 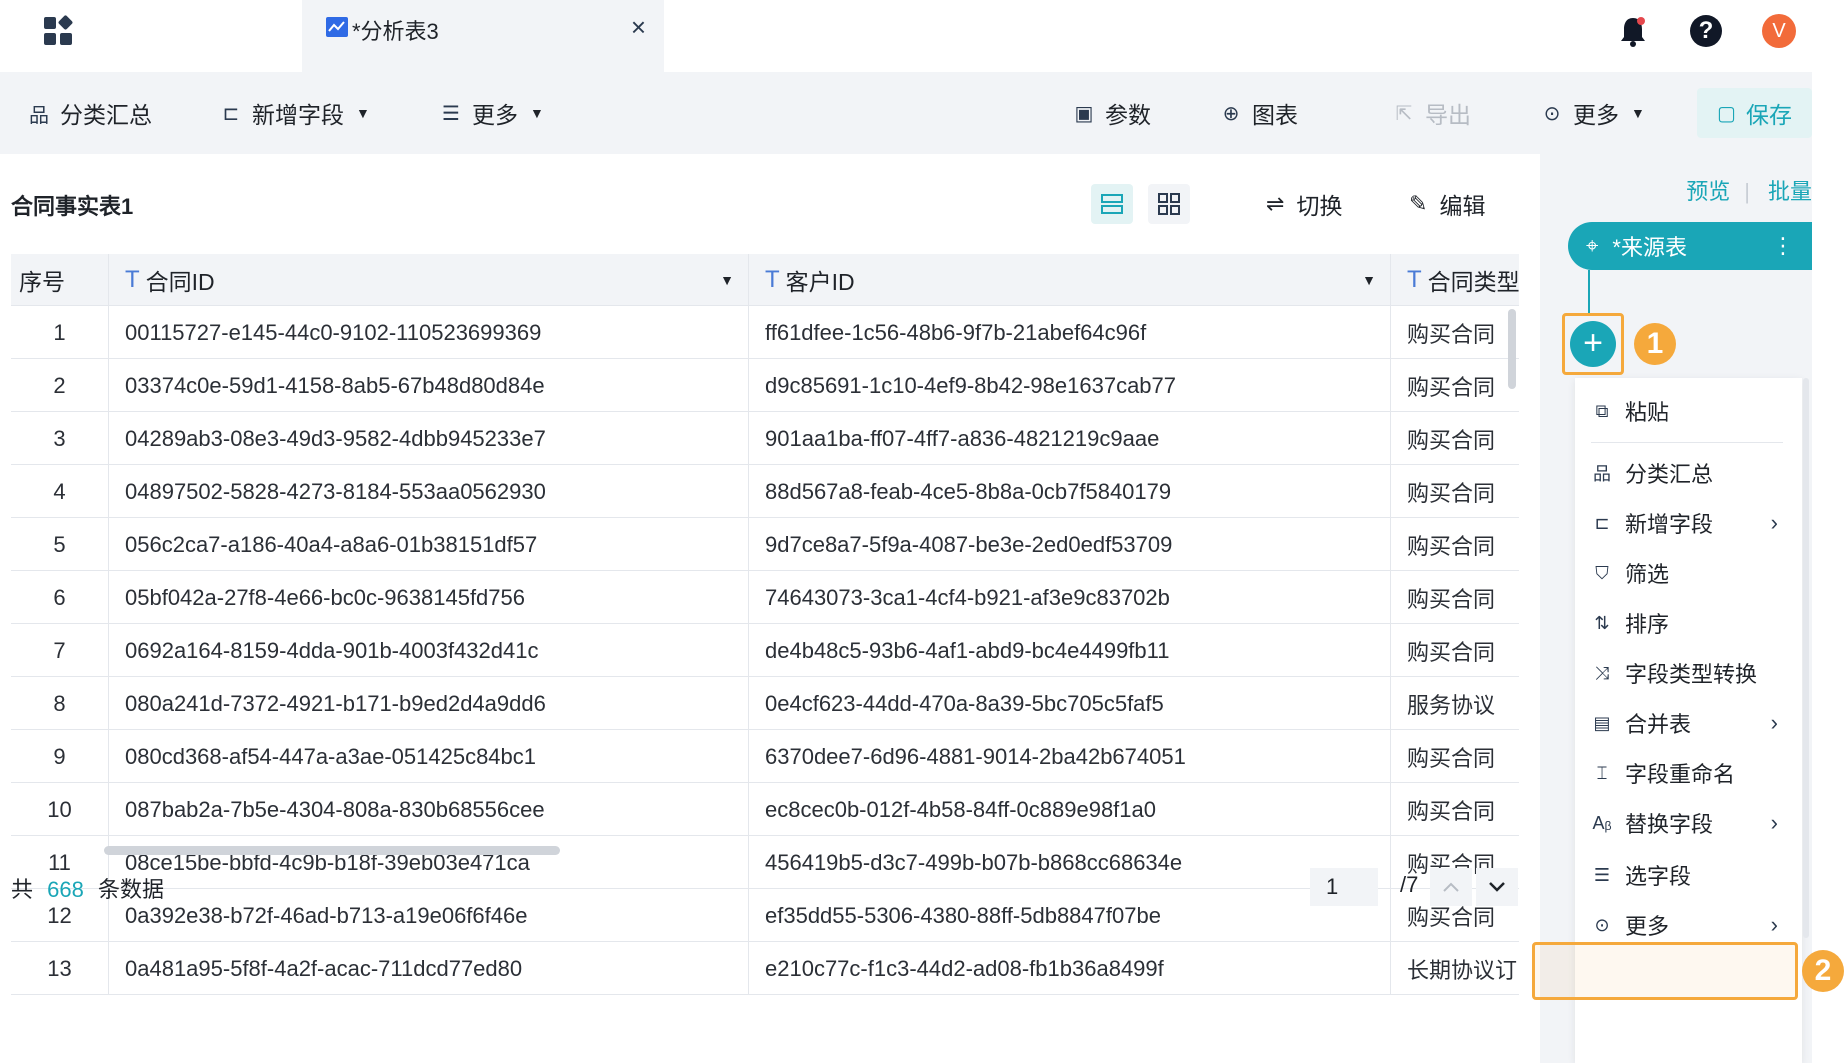 I want to click on table-cell: 5, so click(x=60, y=544).